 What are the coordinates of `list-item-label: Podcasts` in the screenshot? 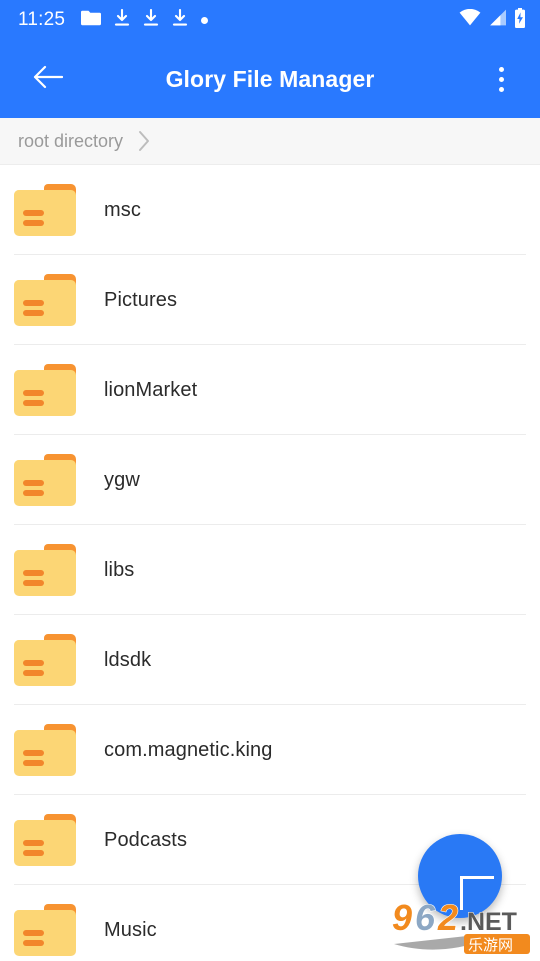 It's located at (146, 839).